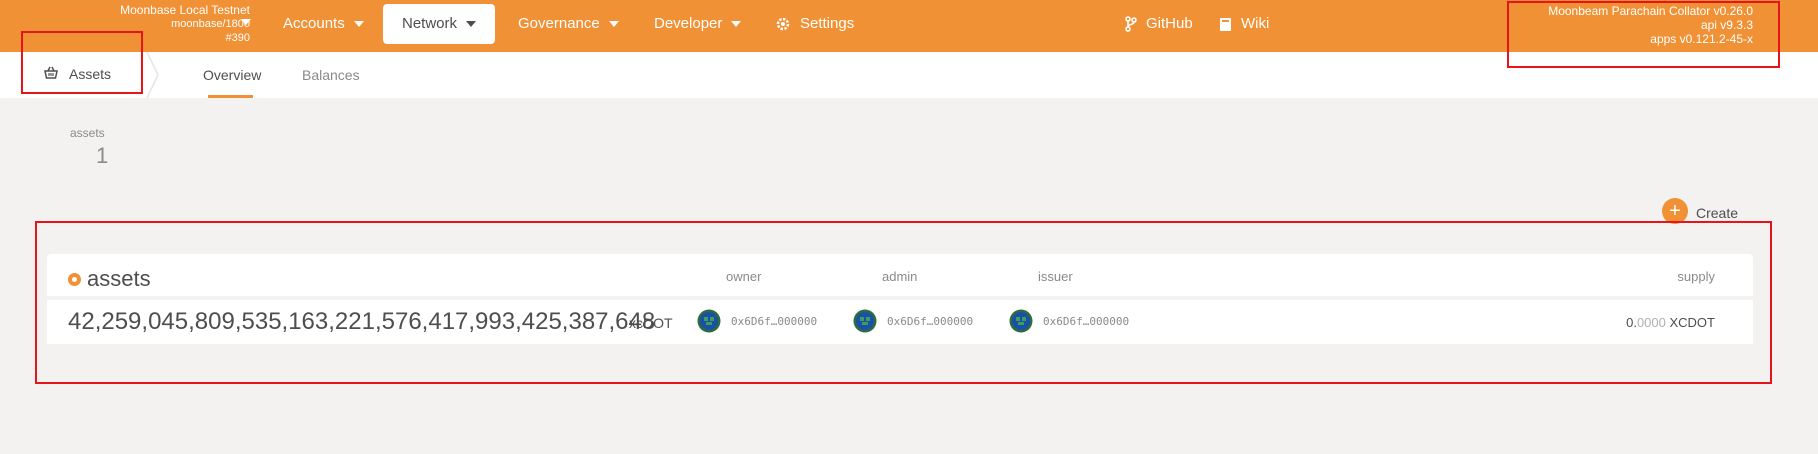 The width and height of the screenshot is (1818, 454). I want to click on app-label-text: Assets, so click(90, 74).